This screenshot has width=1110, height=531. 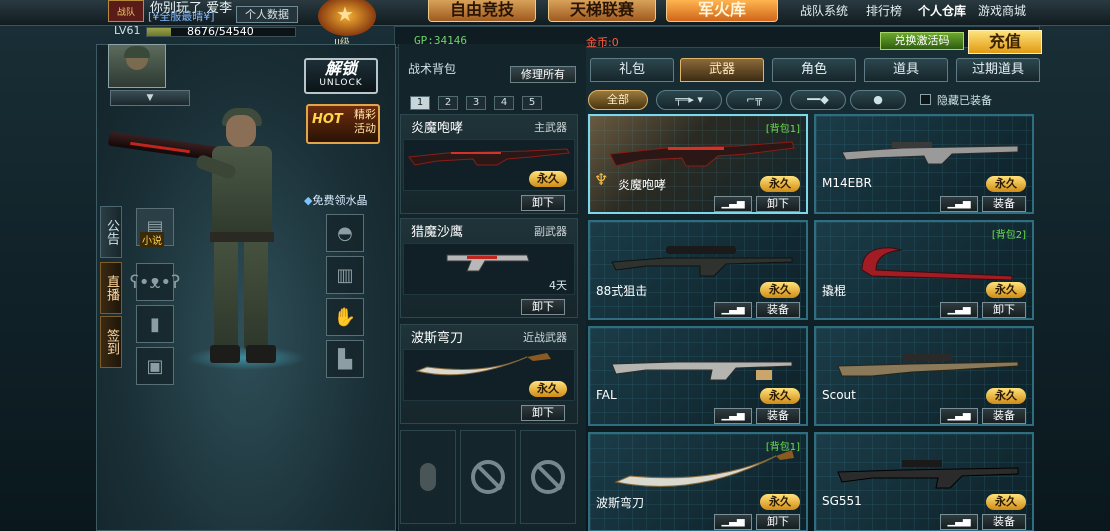 I want to click on weapon-name: 炎魔咆哮, so click(x=642, y=185).